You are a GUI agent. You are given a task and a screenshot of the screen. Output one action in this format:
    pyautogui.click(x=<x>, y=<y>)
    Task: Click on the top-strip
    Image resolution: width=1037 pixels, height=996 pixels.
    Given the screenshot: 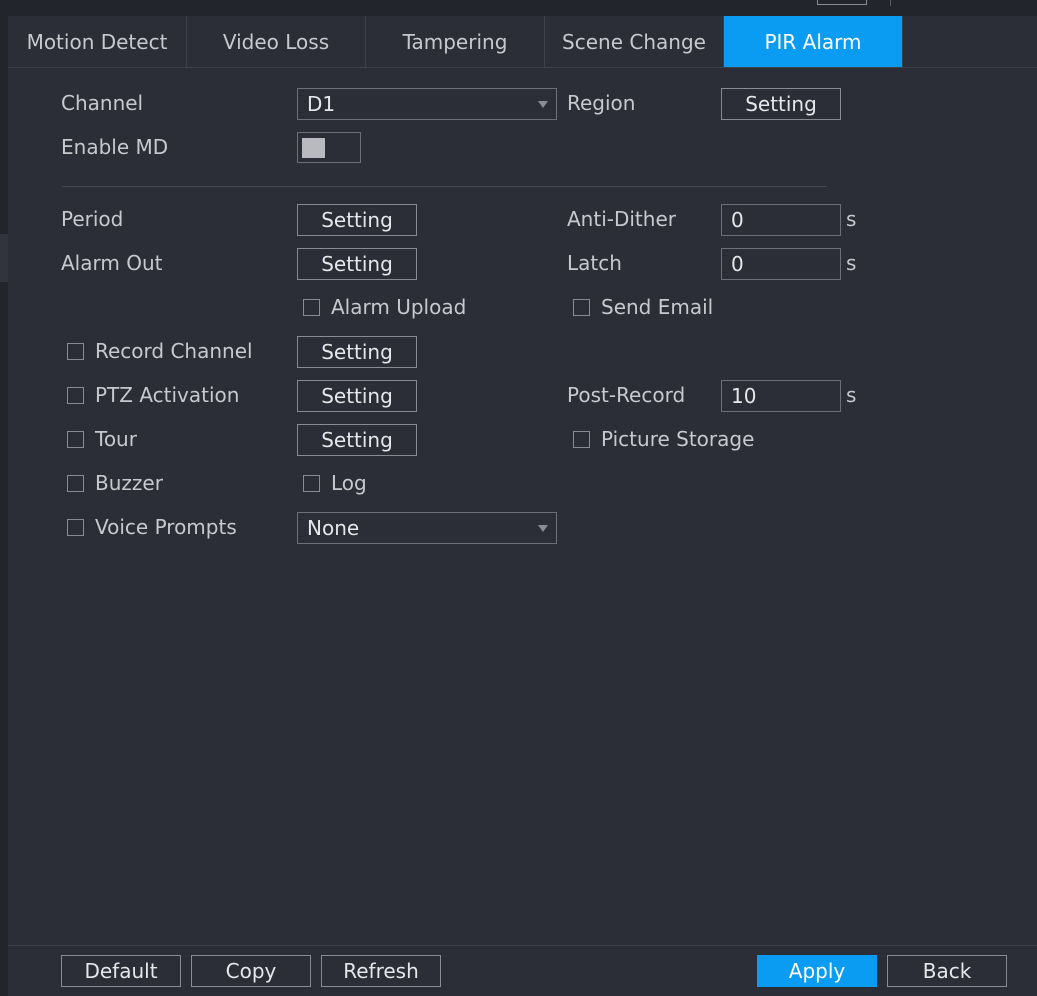 What is the action you would take?
    pyautogui.click(x=518, y=8)
    